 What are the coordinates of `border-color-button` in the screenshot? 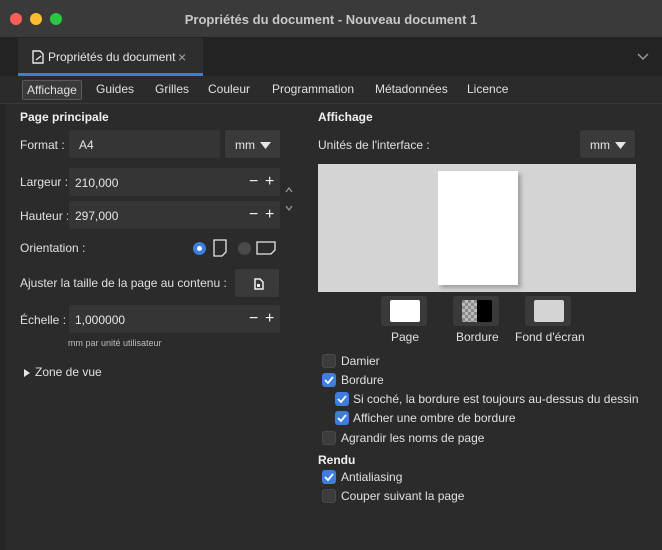 It's located at (476, 311).